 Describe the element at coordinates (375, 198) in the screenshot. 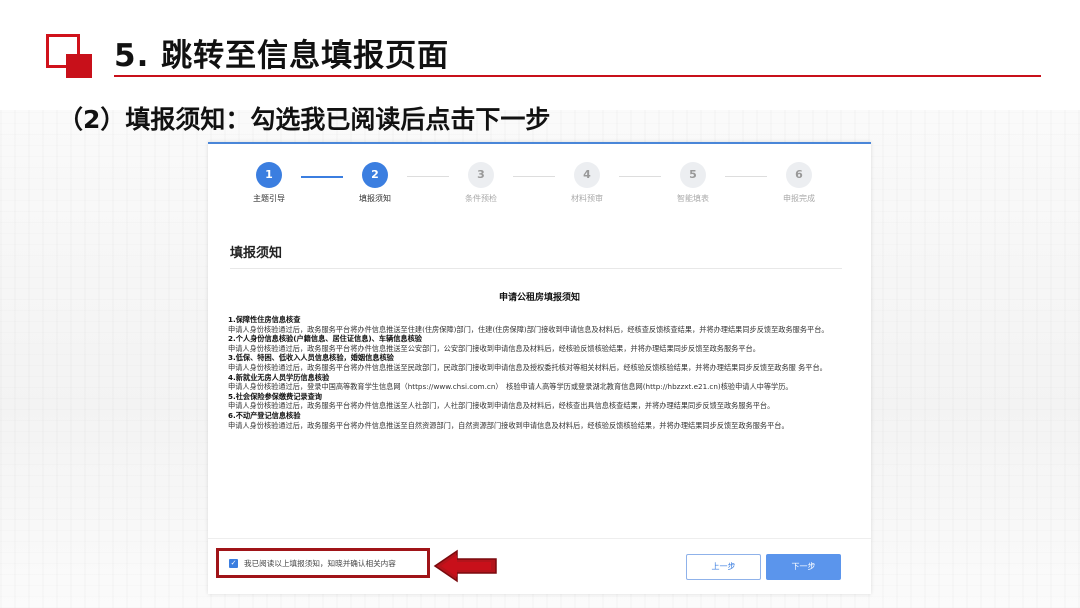

I see `step-label: 填报须知` at that location.